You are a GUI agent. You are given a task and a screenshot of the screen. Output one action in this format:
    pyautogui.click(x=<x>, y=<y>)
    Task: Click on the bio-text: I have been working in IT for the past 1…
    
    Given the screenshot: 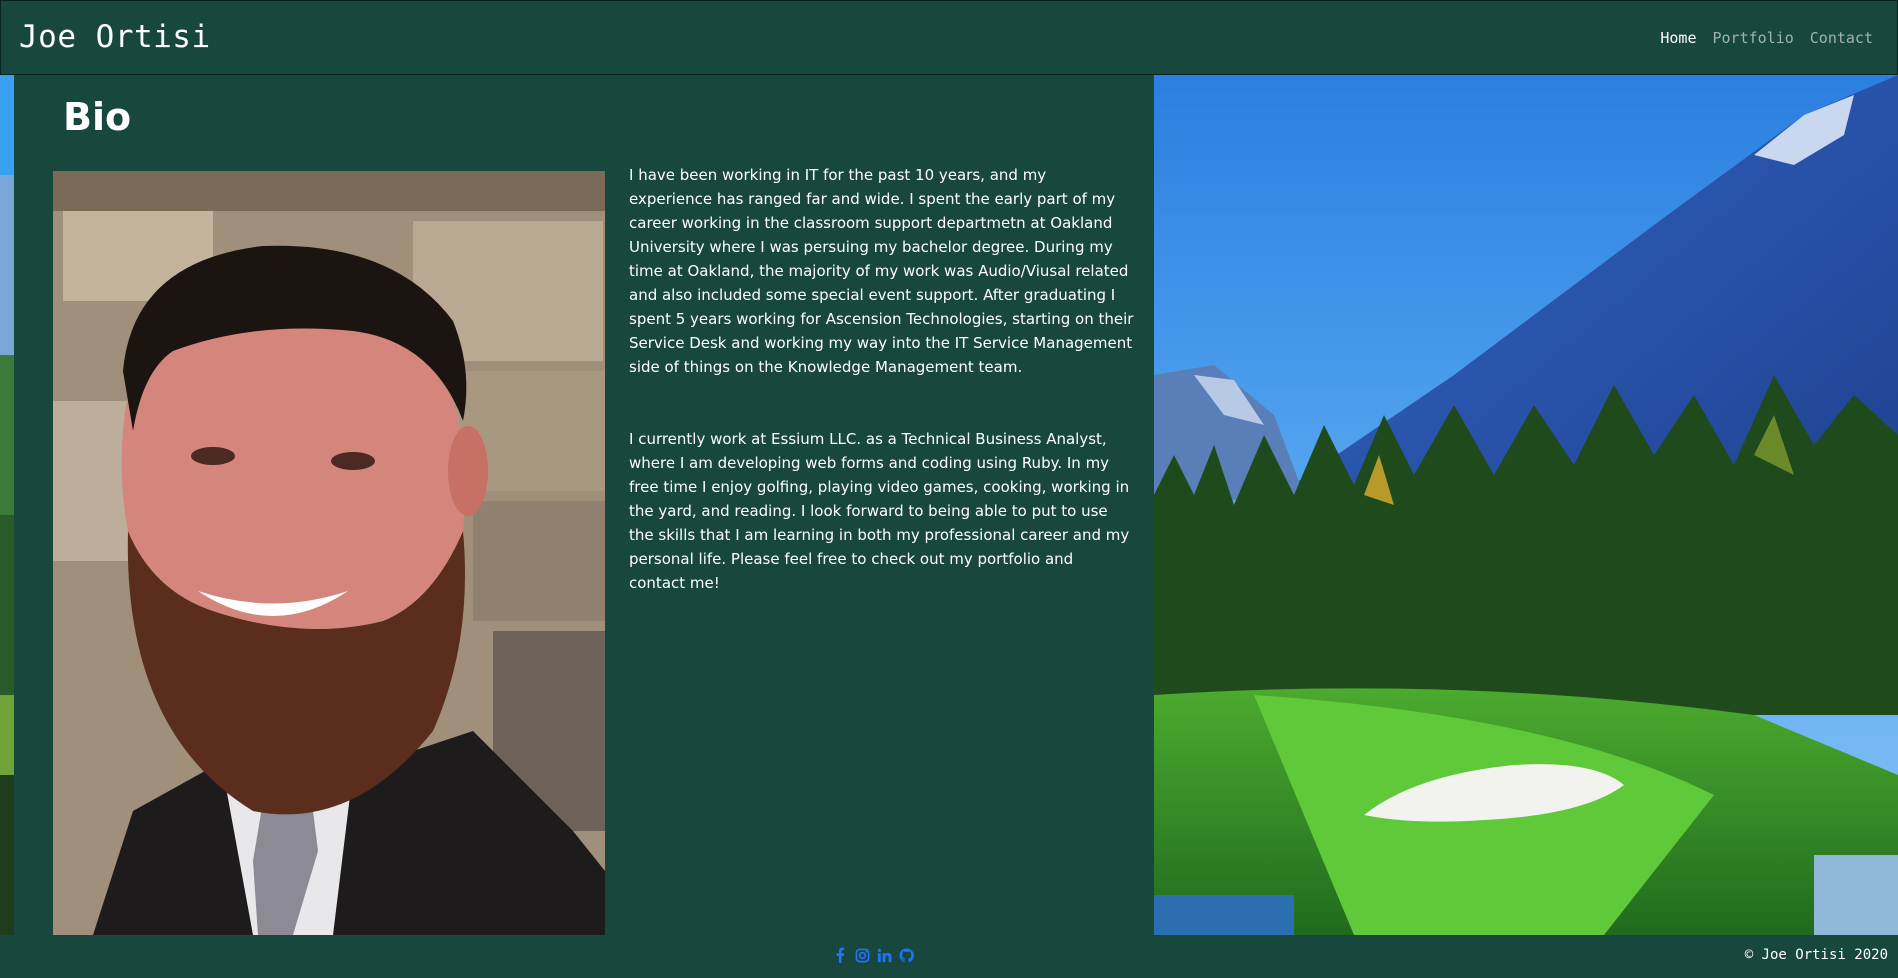 What is the action you would take?
    pyautogui.click(x=881, y=403)
    